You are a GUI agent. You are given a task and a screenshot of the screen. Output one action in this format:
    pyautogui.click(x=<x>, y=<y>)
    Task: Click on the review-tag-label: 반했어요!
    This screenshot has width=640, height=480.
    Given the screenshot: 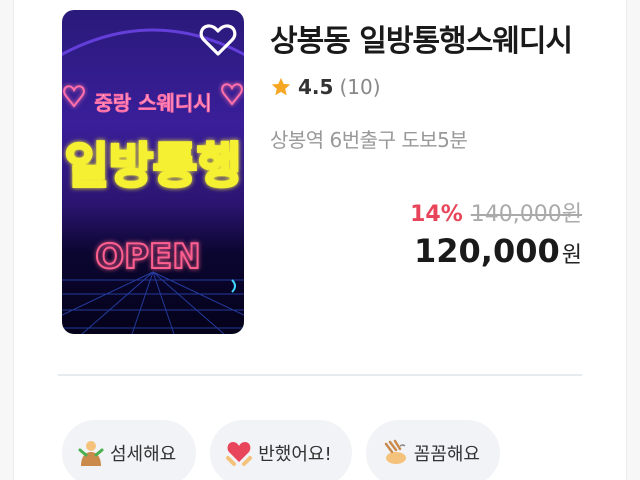 What is the action you would take?
    pyautogui.click(x=295, y=454)
    